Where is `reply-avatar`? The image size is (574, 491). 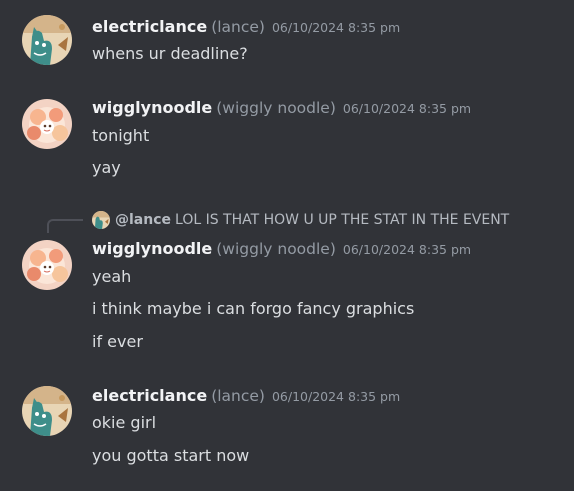 reply-avatar is located at coordinates (101, 220).